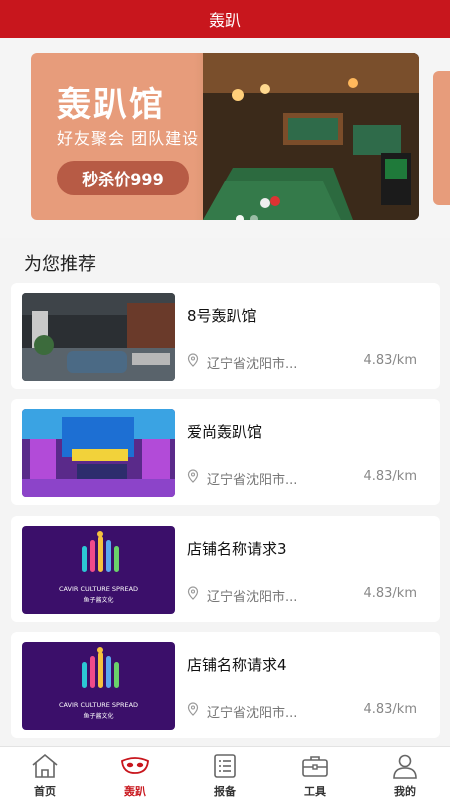 The image size is (450, 800). I want to click on bottom-tab-bar: 首页 轰趴 报备 工具 我的, so click(225, 773).